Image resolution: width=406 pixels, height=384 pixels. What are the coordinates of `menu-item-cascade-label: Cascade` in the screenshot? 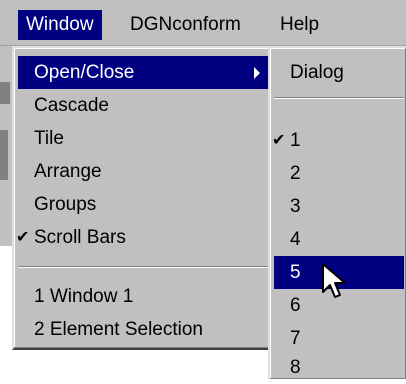 It's located at (71, 105).